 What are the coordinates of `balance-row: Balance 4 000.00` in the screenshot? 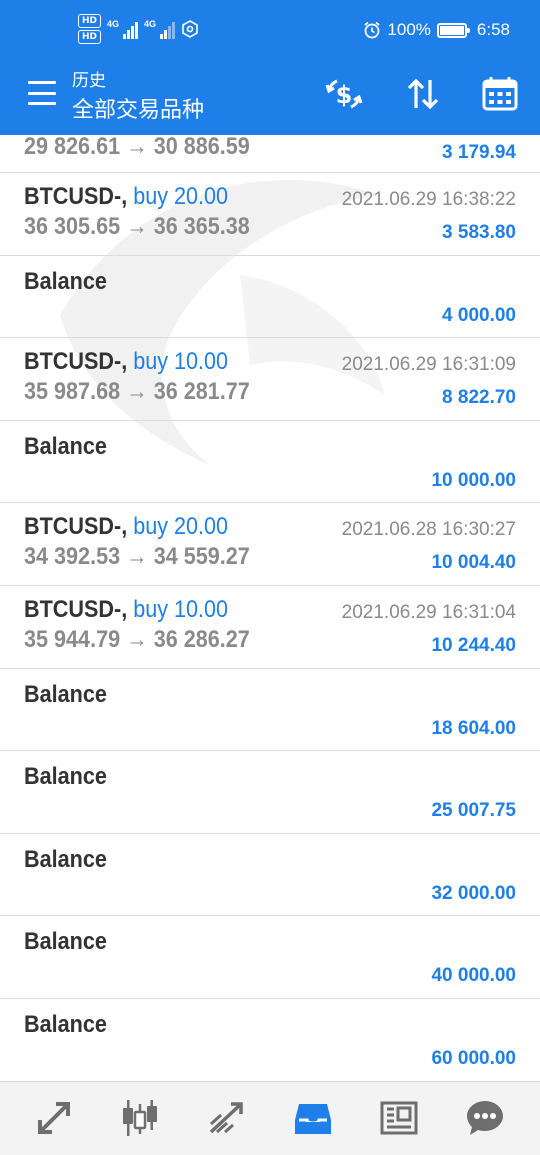 It's located at (270, 297).